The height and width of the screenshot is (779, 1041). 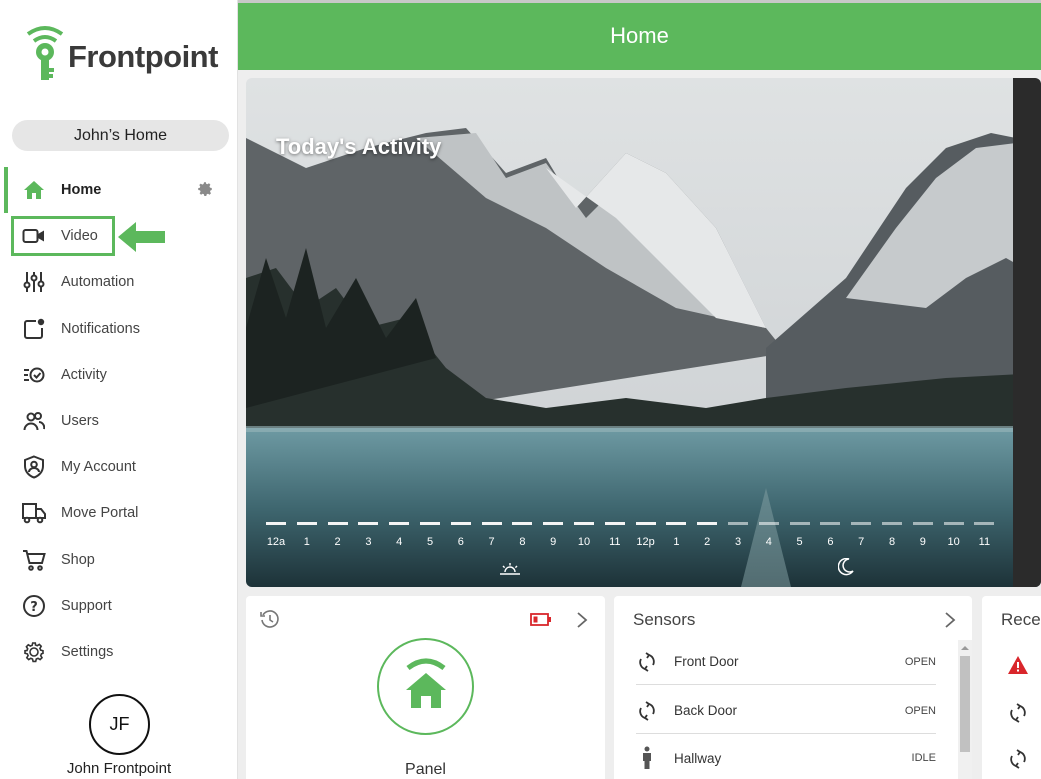 I want to click on sidebar-item-move-portal: Move Portal, so click(x=119, y=513).